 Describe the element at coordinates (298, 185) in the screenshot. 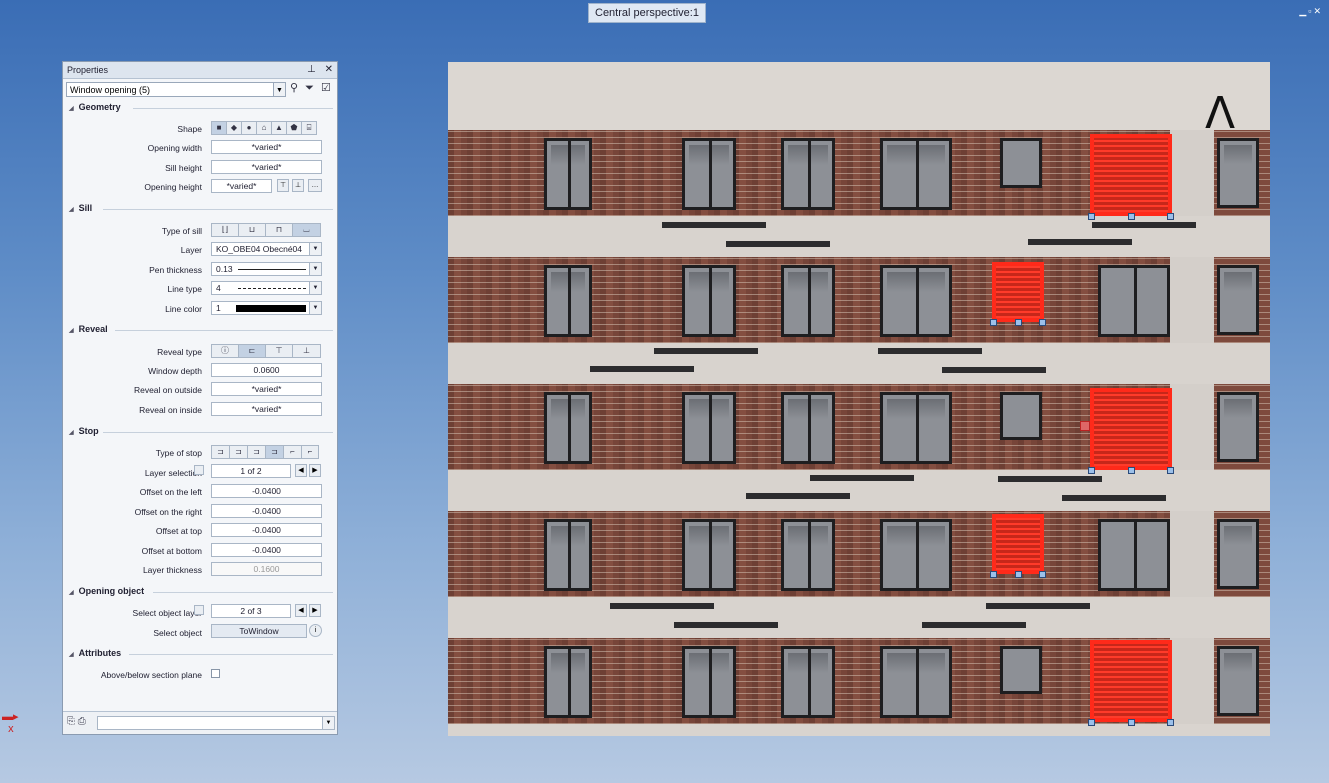

I see `height-bottom-icon: ⊥` at that location.